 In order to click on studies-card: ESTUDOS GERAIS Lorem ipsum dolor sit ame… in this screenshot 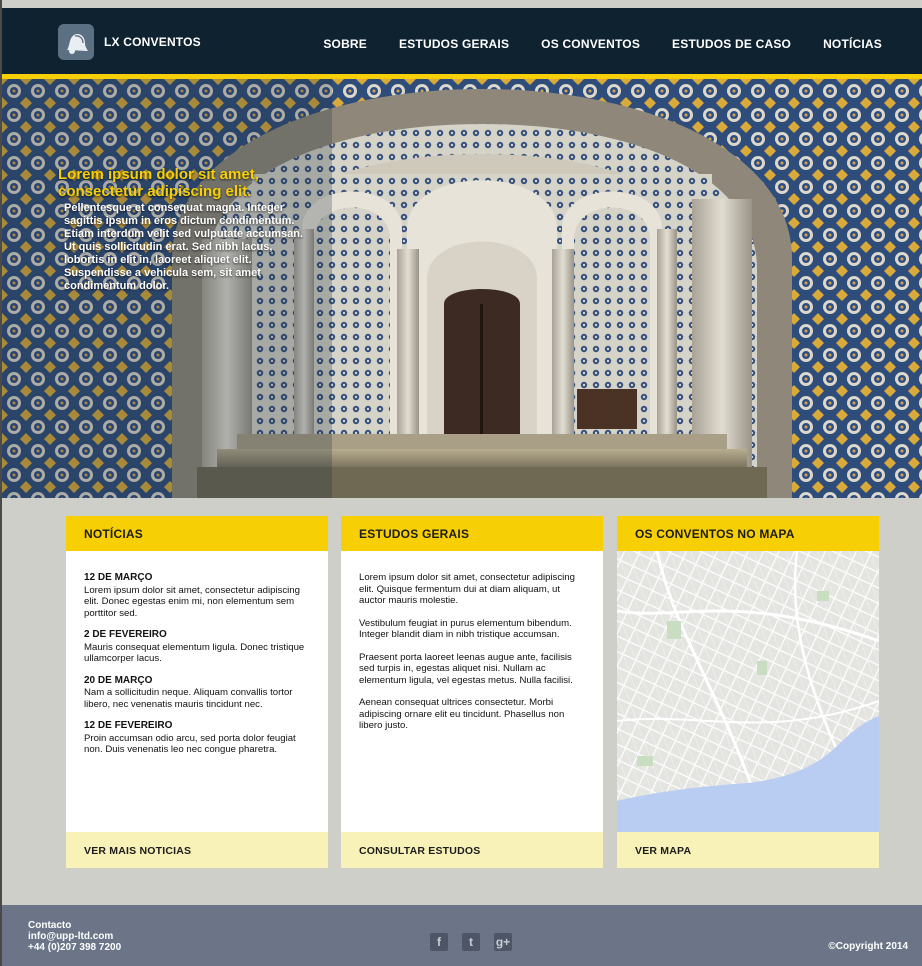, I will do `click(472, 692)`.